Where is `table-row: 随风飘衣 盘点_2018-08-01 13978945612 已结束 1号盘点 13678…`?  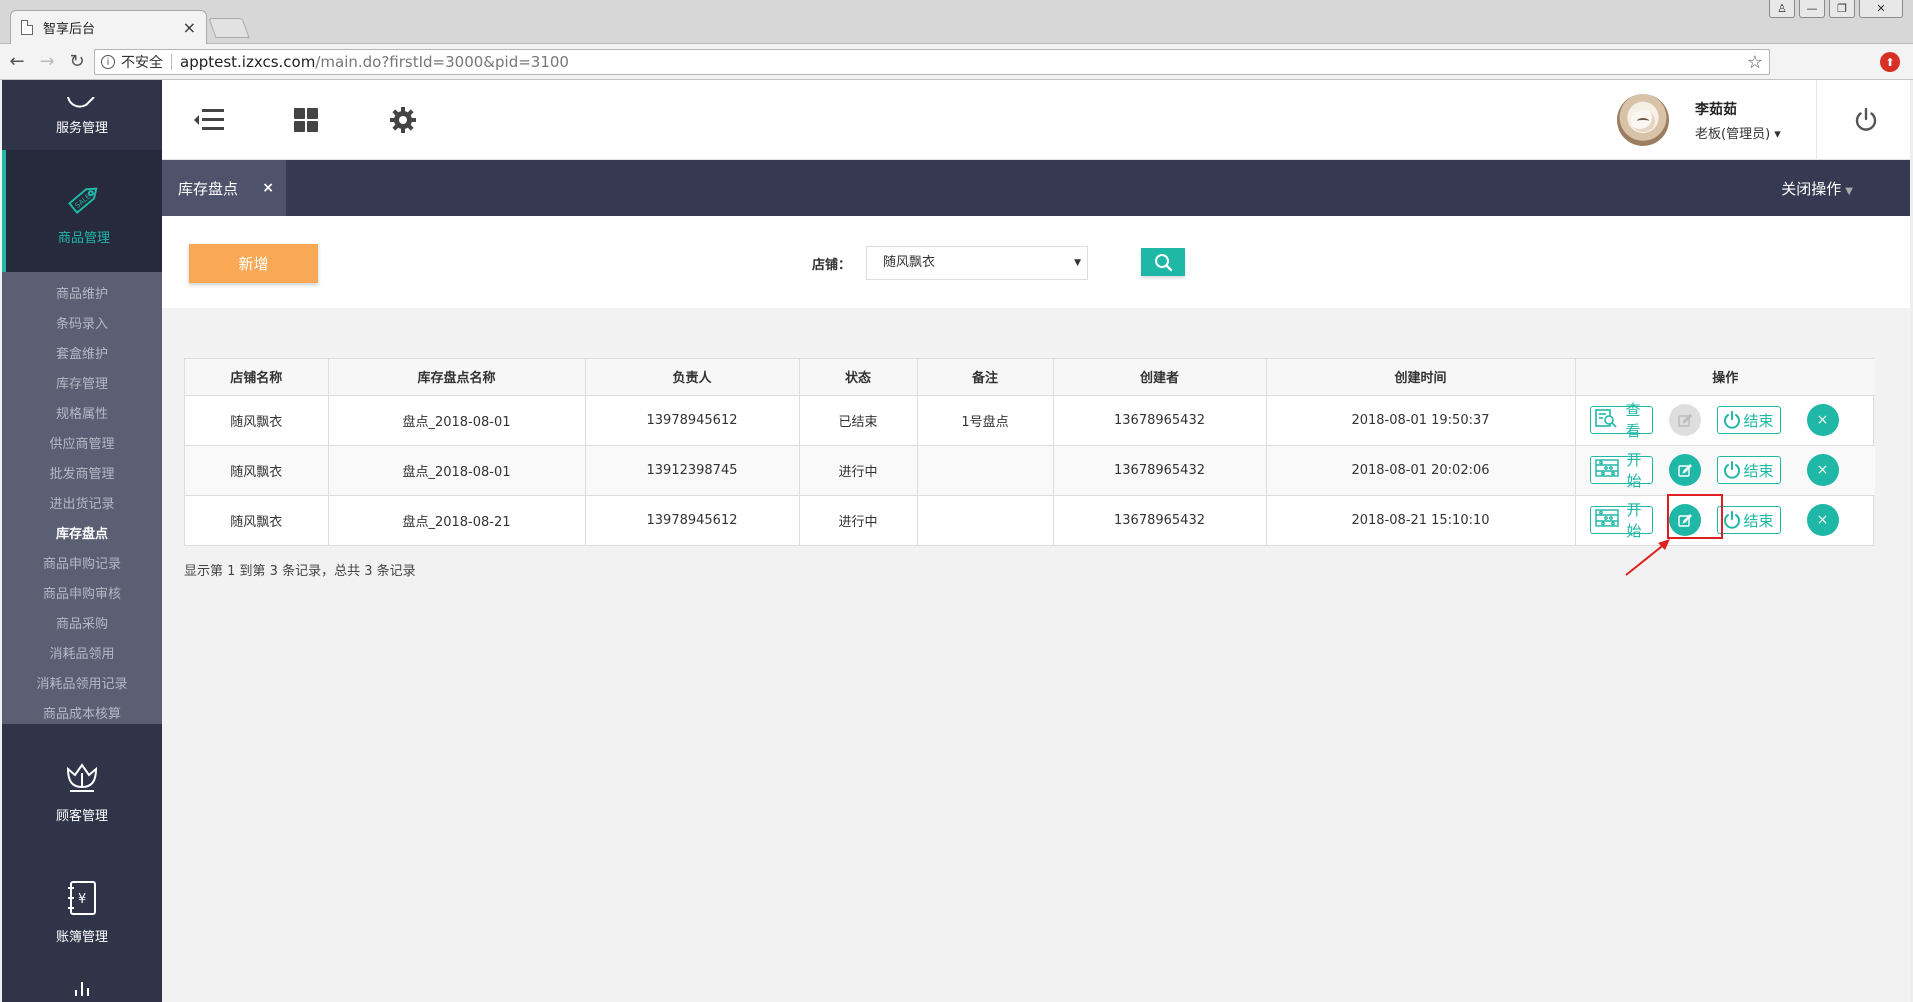 table-row: 随风飘衣 盘点_2018-08-01 13978945612 已结束 1号盘点 13678… is located at coordinates (1030, 420).